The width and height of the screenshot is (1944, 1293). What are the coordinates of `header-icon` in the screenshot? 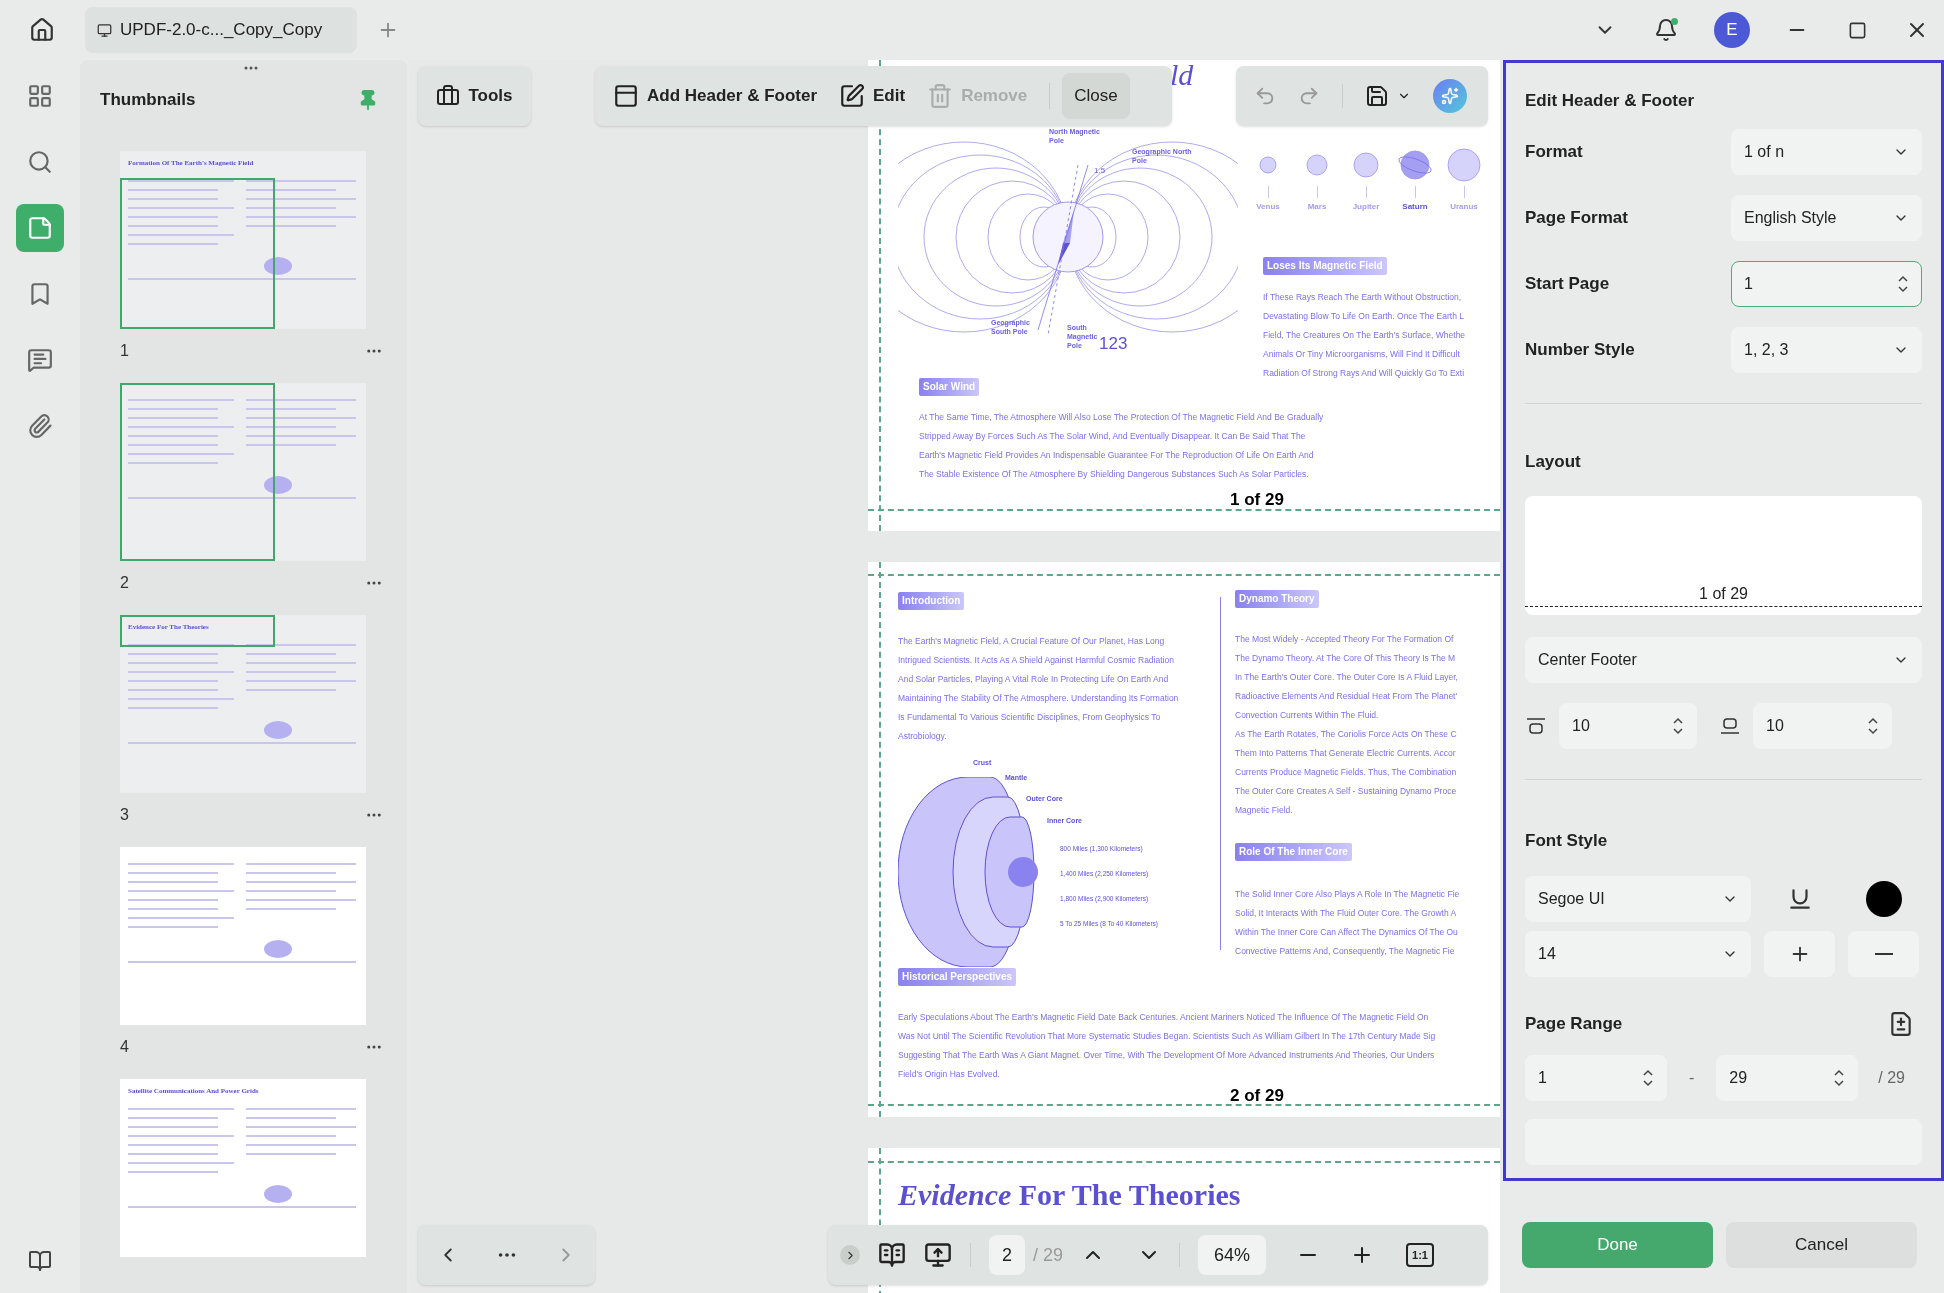 It's located at (626, 96).